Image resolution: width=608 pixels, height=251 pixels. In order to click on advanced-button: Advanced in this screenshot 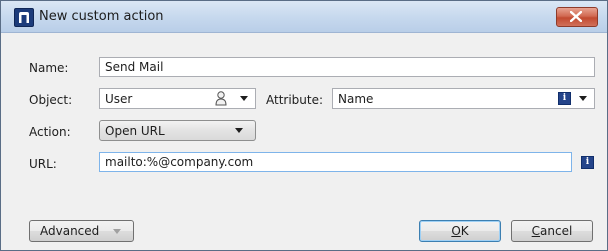, I will do `click(81, 231)`.